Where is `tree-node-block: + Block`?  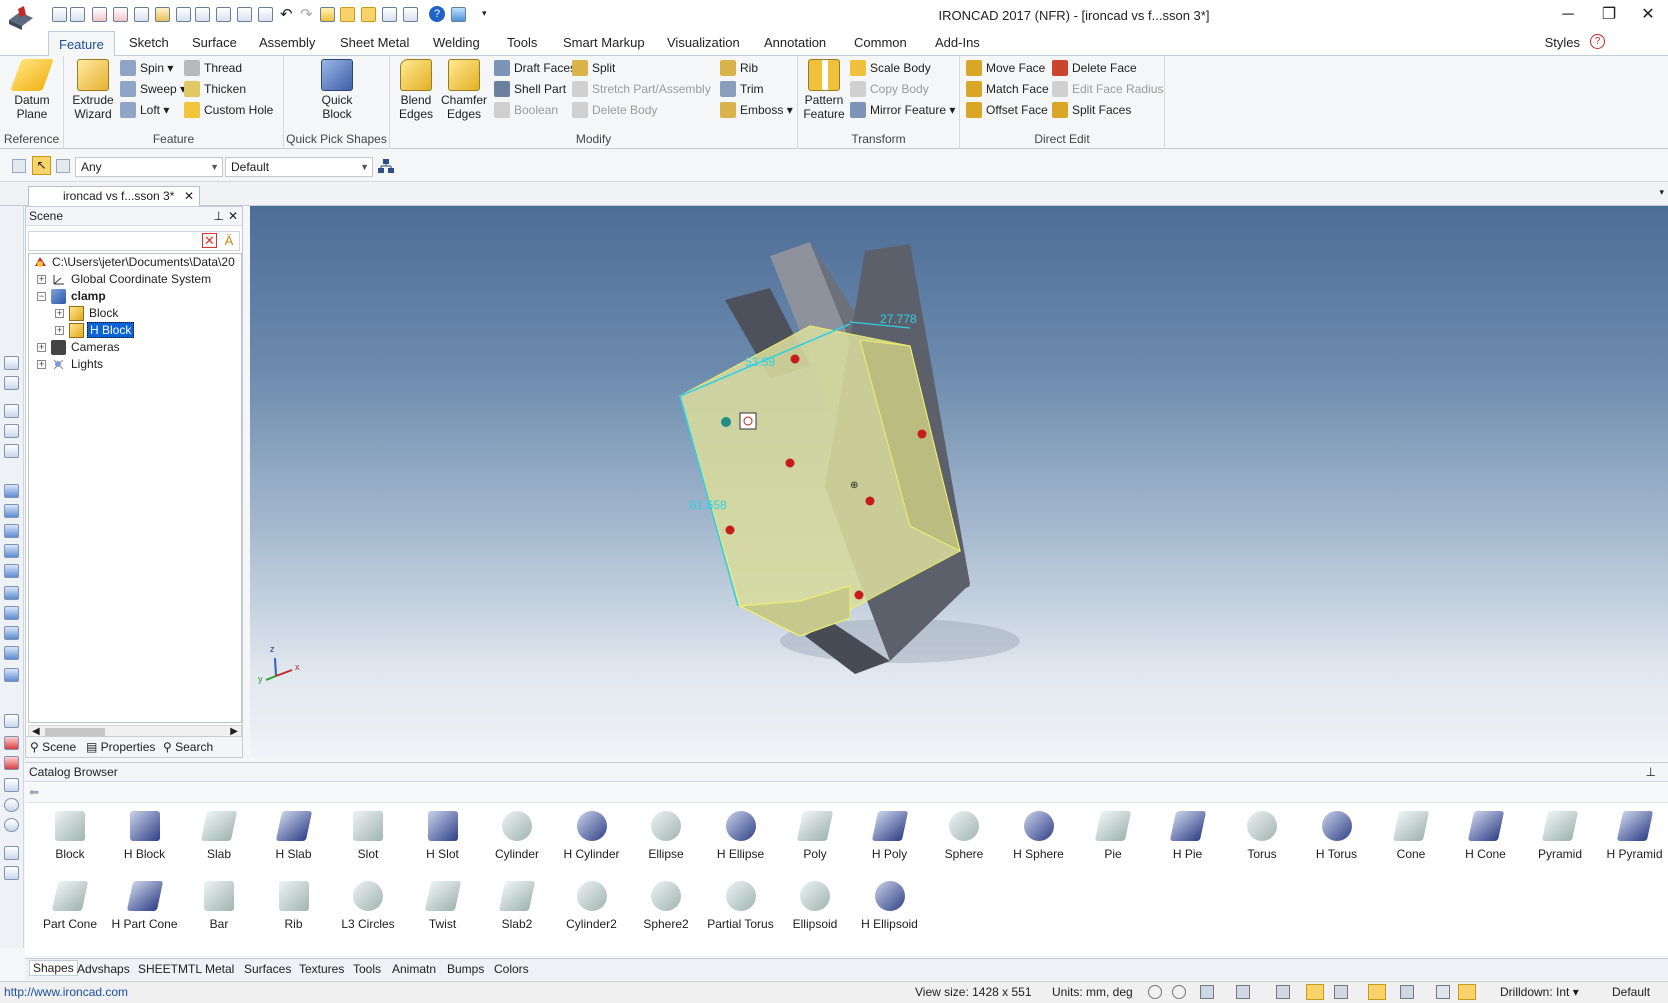 tree-node-block: + Block is located at coordinates (86, 313).